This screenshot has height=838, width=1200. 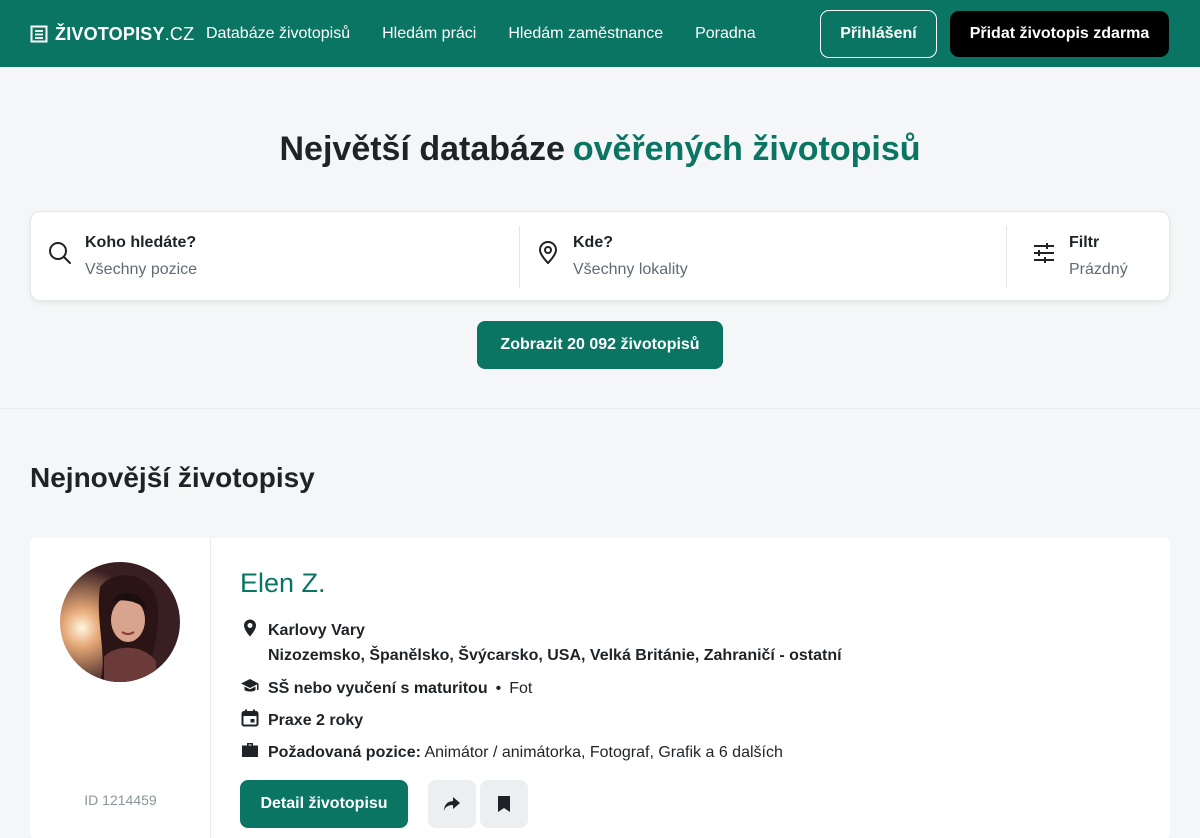 I want to click on graduation-cap-icon, so click(x=250, y=685).